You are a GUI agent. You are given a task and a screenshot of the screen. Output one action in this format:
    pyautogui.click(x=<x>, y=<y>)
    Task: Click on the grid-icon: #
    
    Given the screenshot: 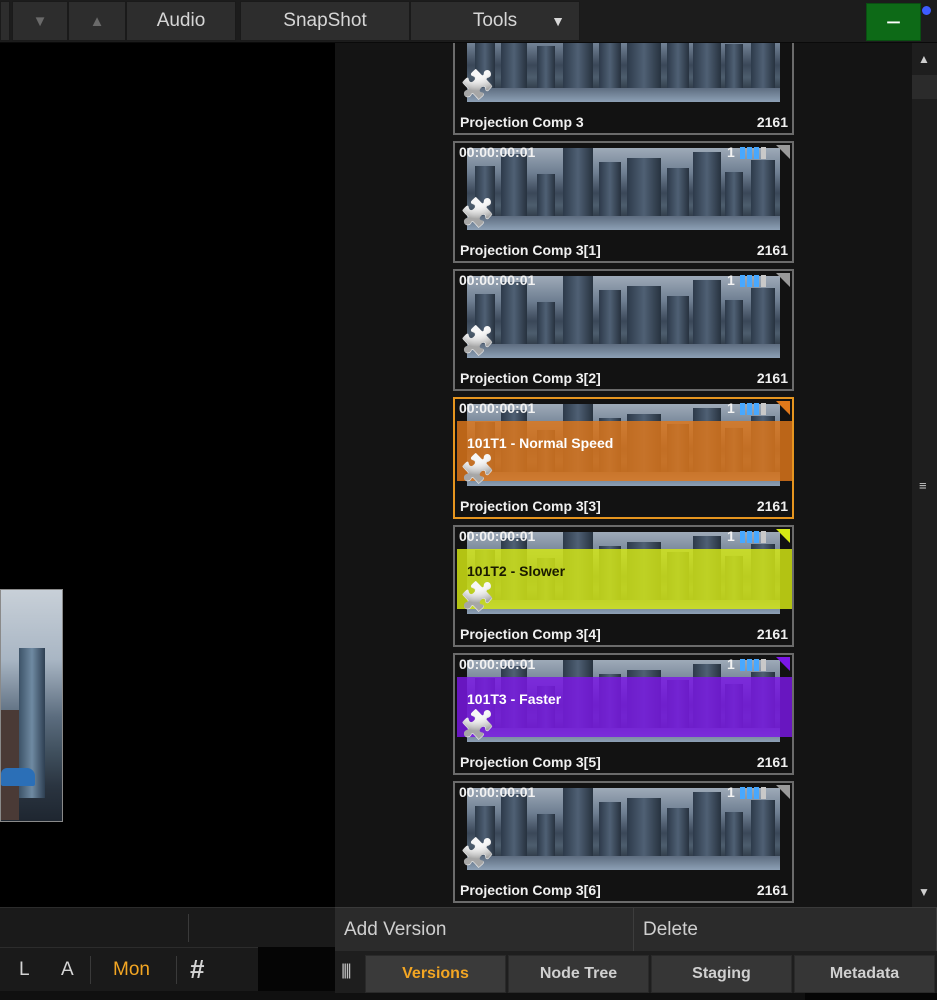 What is the action you would take?
    pyautogui.click(x=197, y=969)
    